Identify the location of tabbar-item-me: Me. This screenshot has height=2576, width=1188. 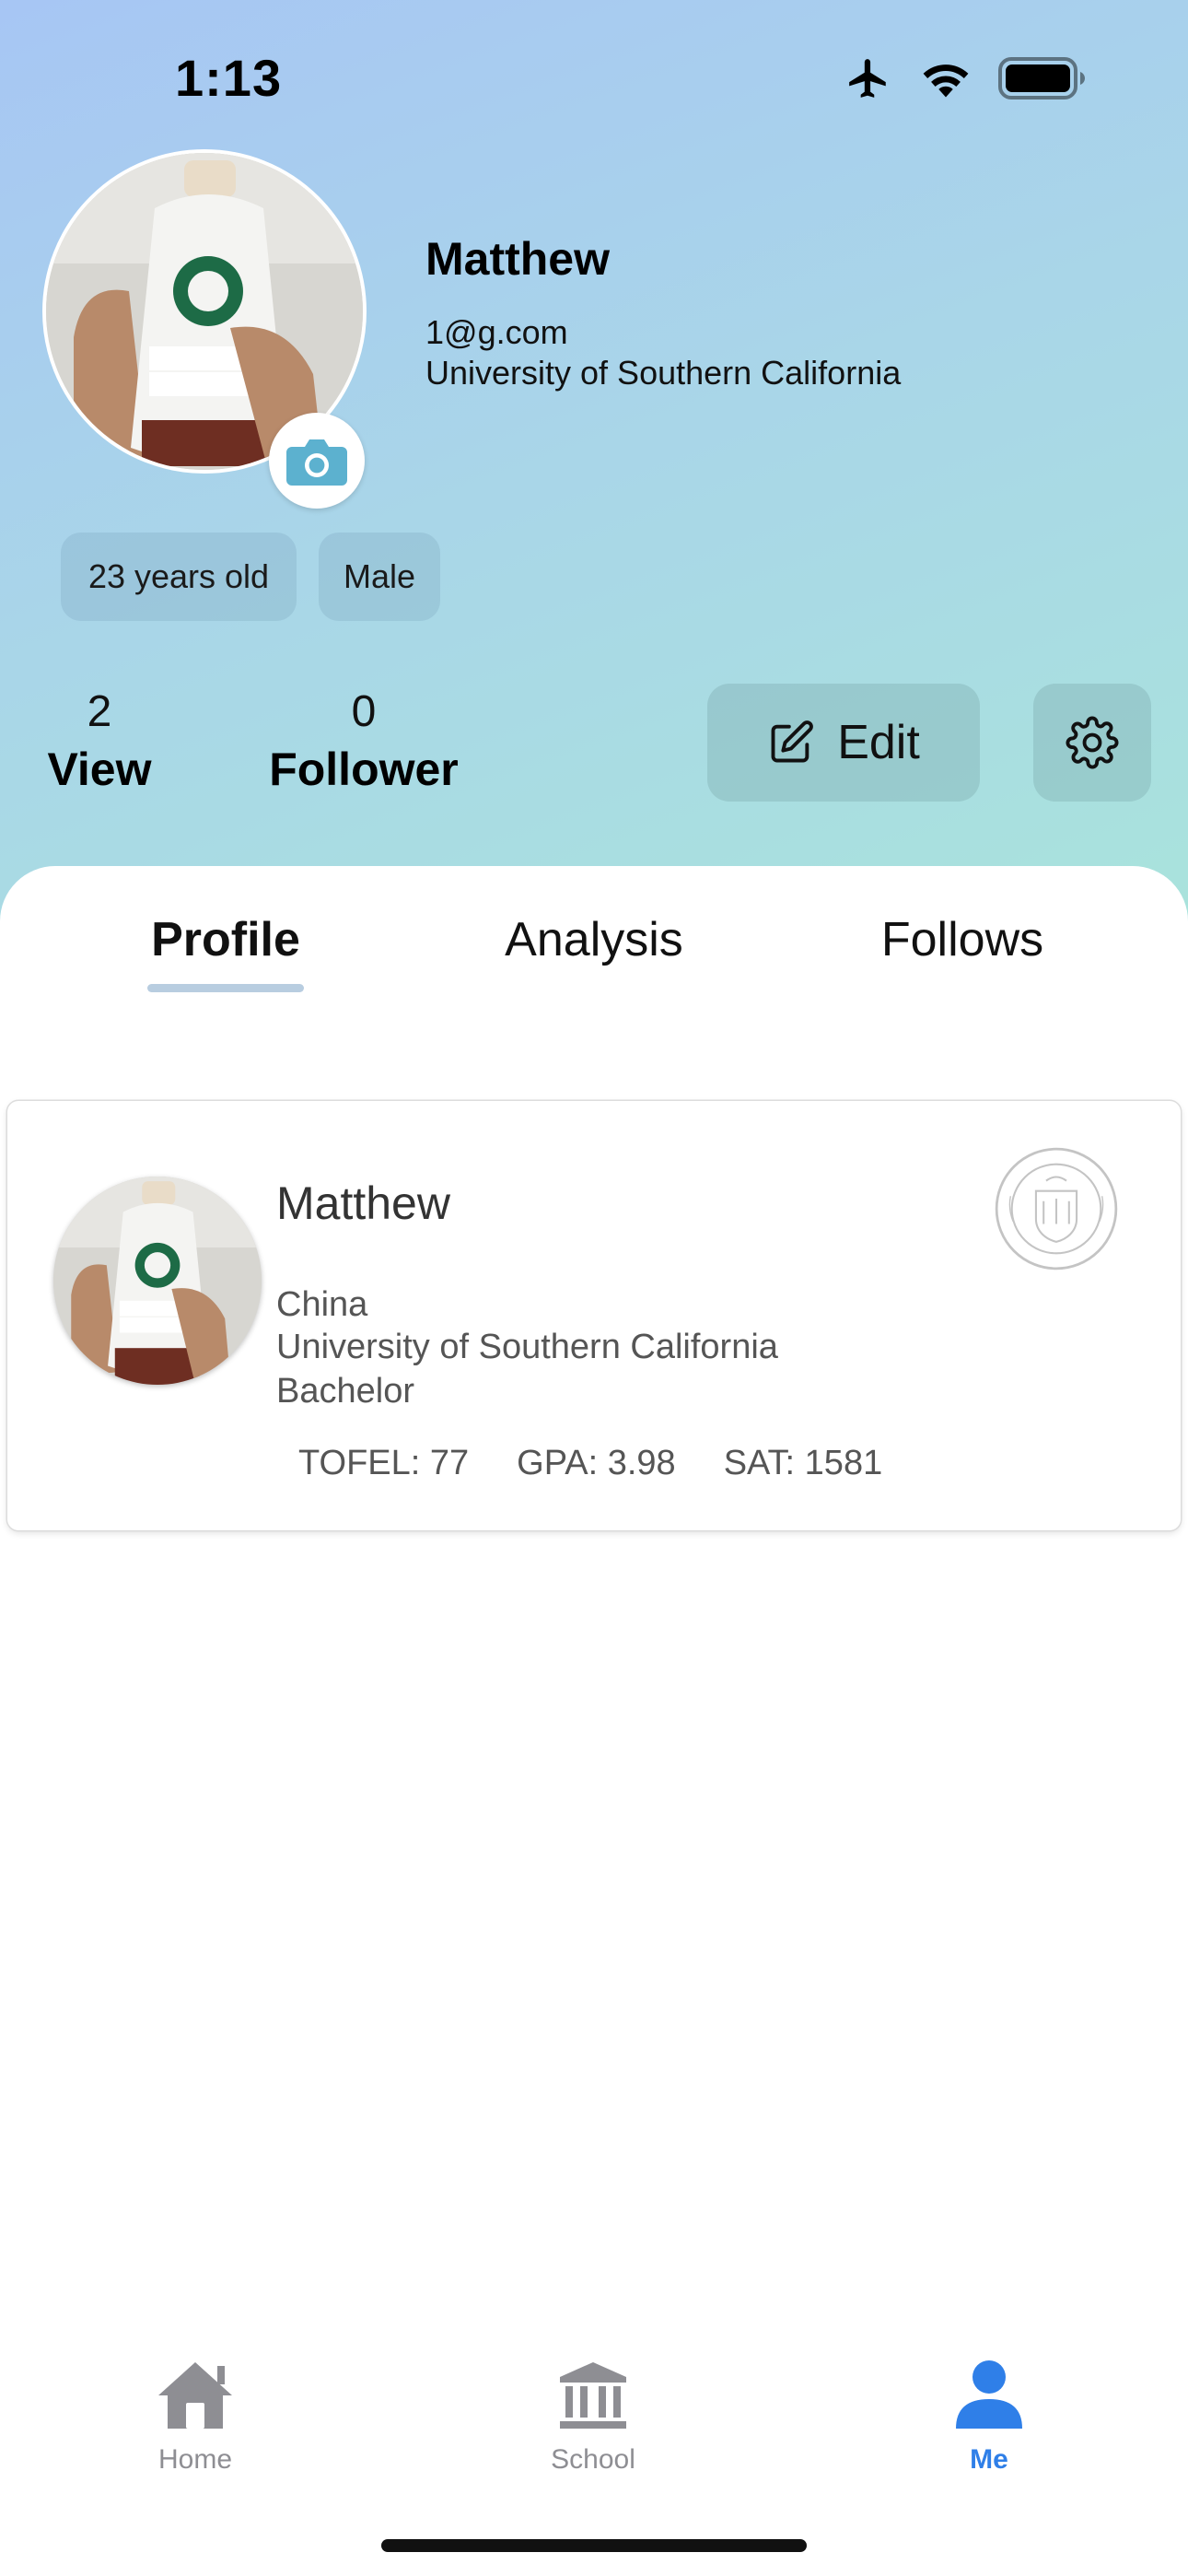
(989, 2417).